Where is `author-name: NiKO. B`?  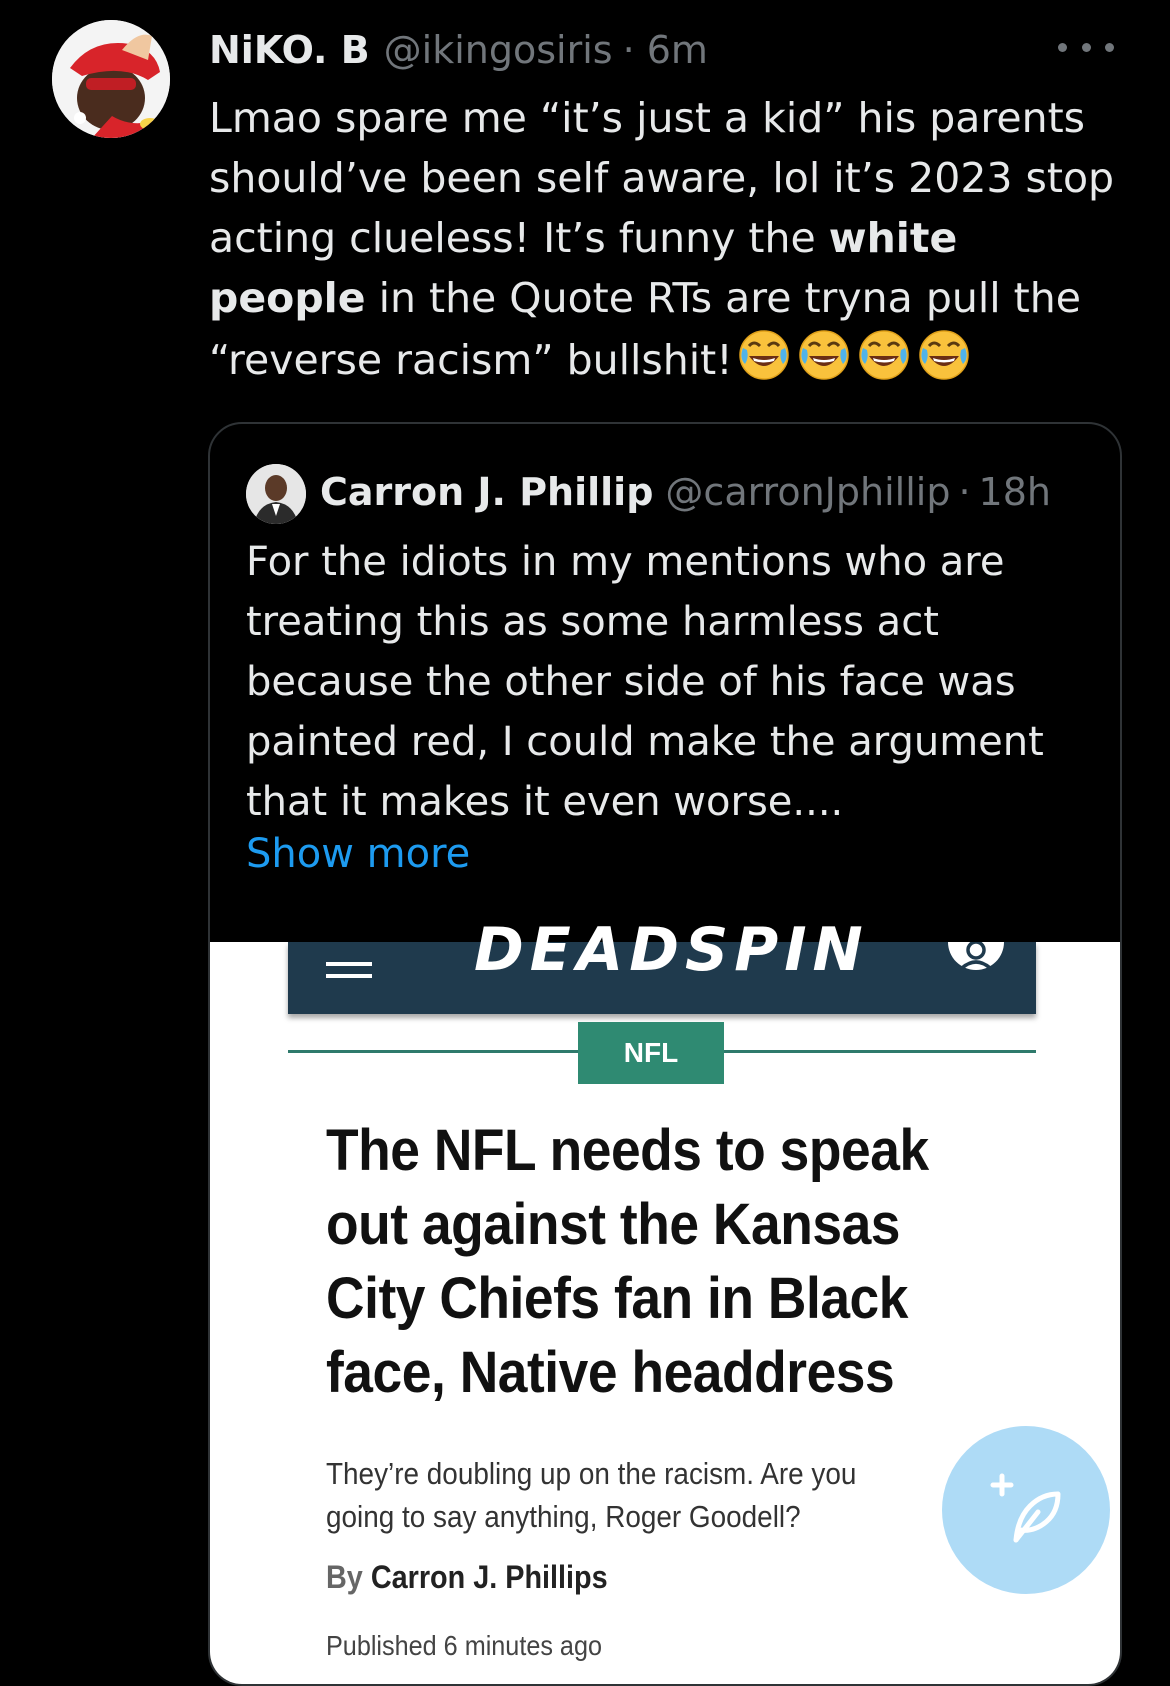 author-name: NiKO. B is located at coordinates (289, 50).